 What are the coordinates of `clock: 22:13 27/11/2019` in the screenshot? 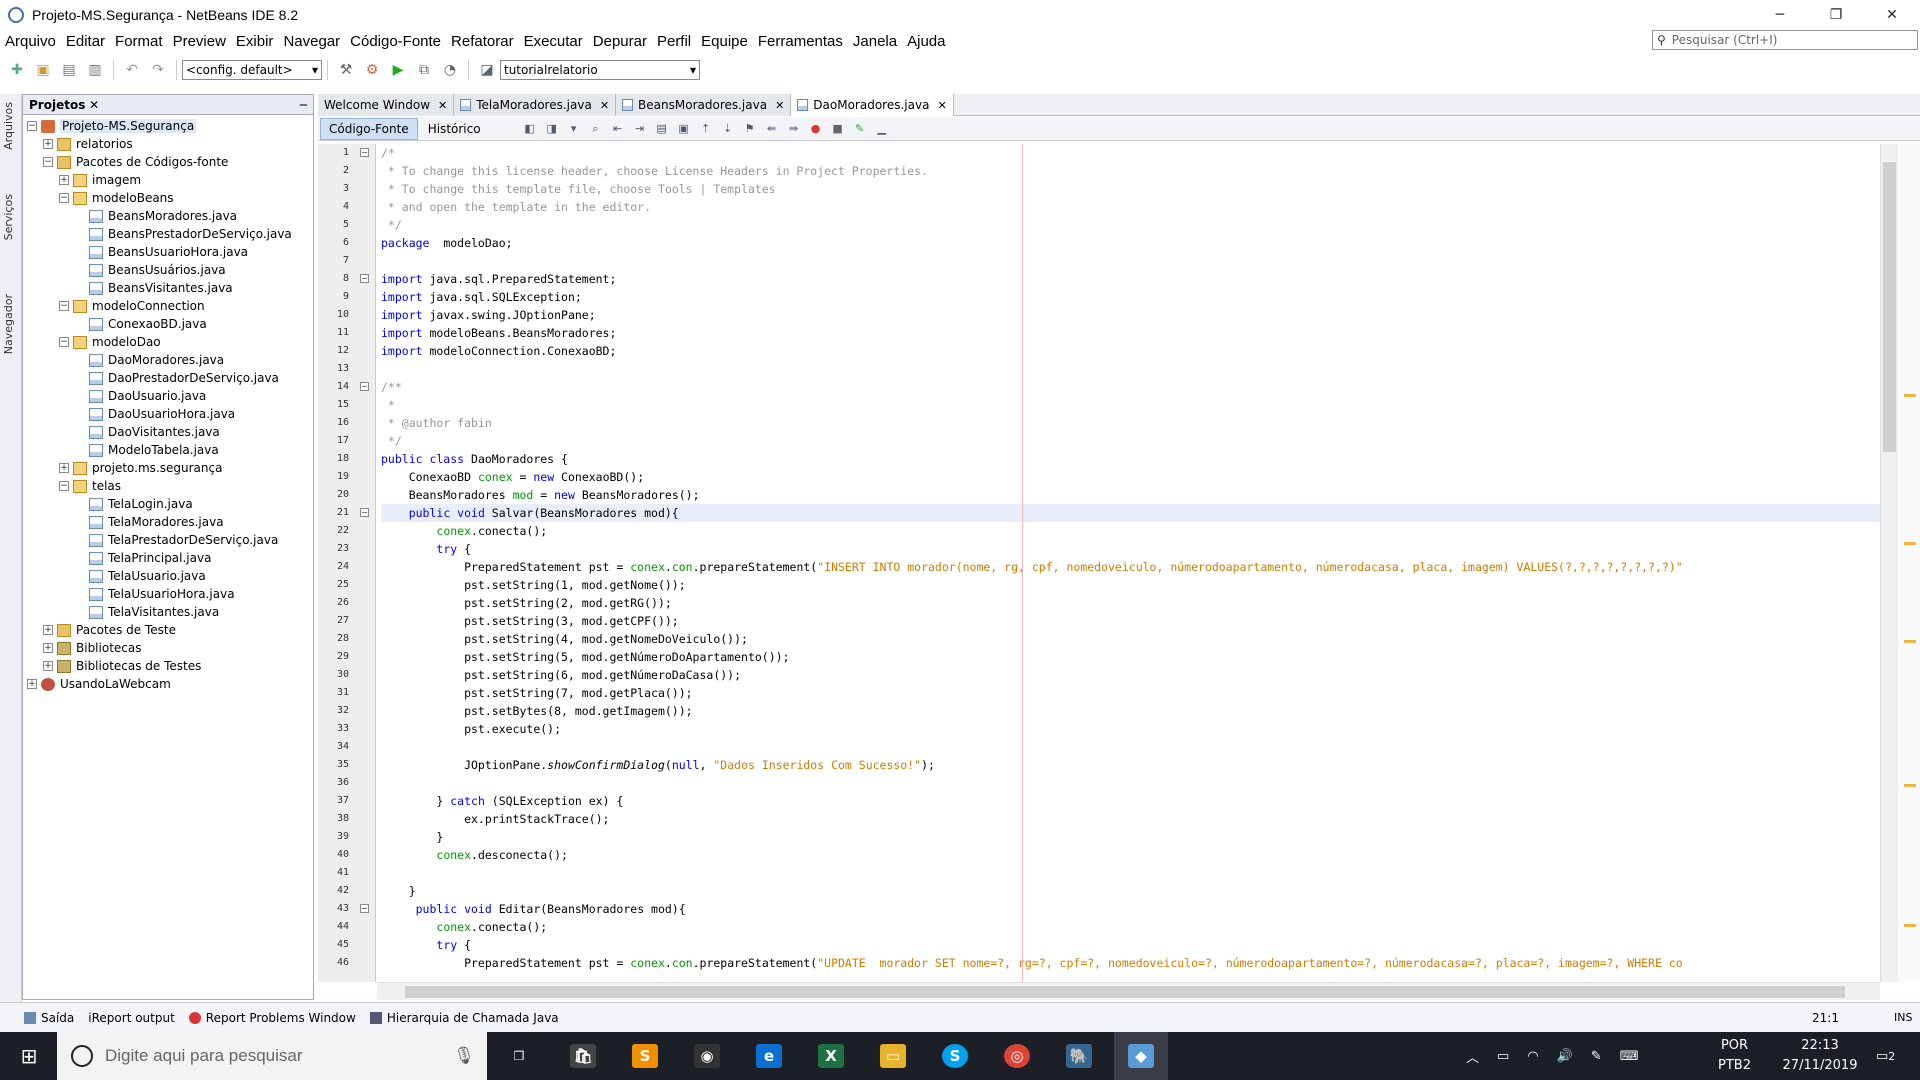 It's located at (1820, 1056).